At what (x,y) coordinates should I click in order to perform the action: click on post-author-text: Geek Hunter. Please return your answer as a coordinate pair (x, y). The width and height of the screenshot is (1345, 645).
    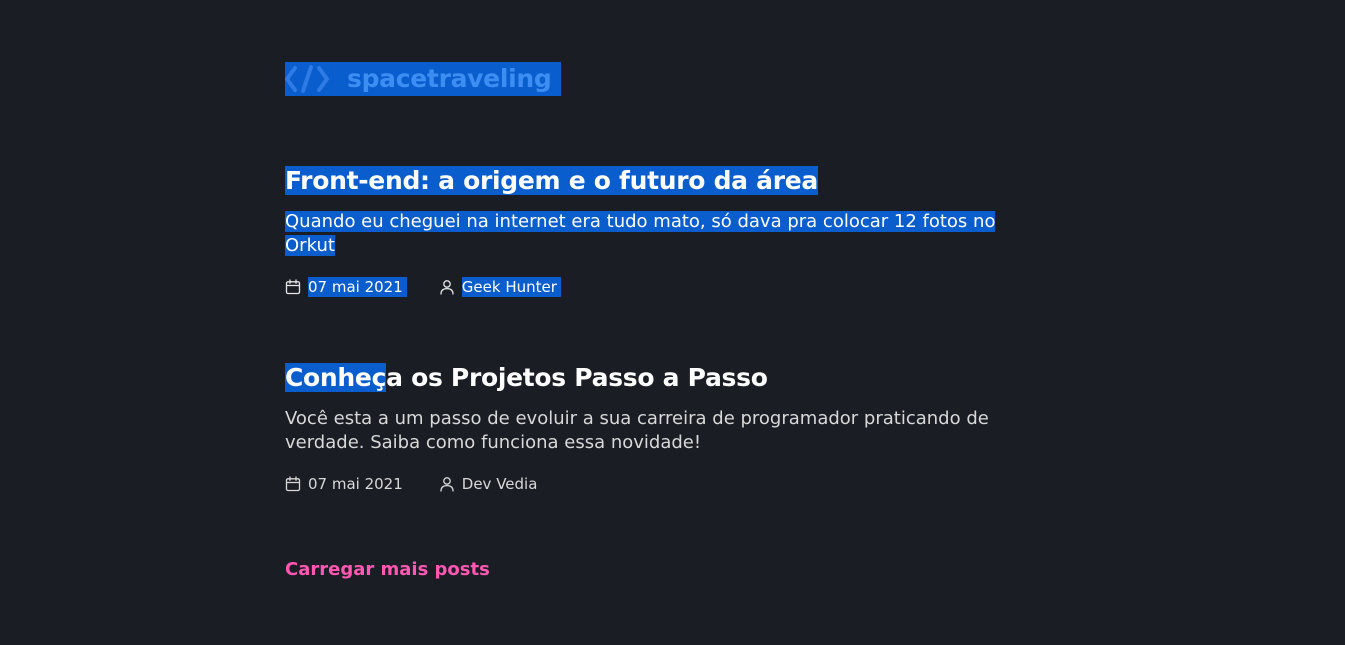
    Looking at the image, I should click on (511, 287).